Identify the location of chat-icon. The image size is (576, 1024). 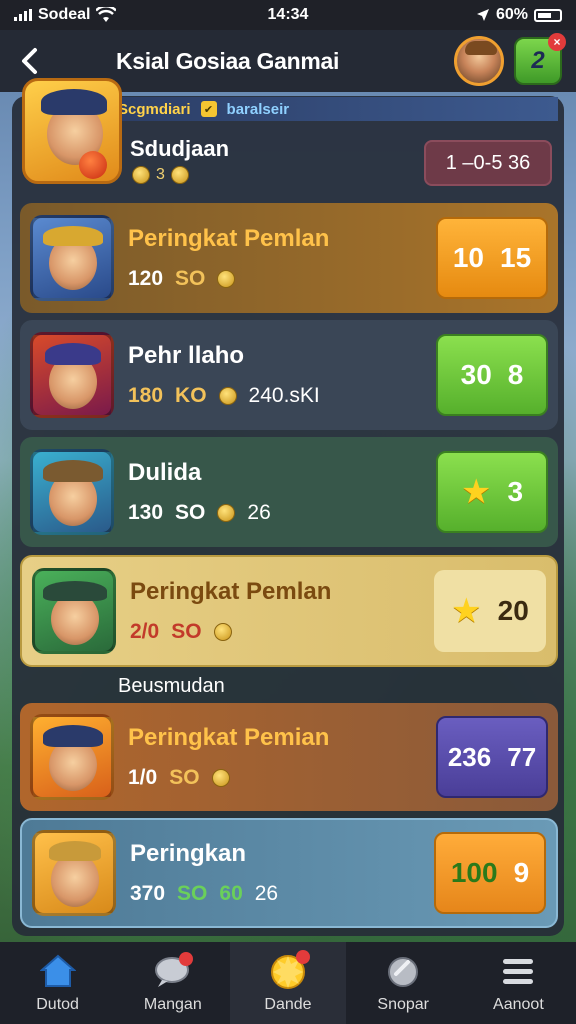
(173, 971).